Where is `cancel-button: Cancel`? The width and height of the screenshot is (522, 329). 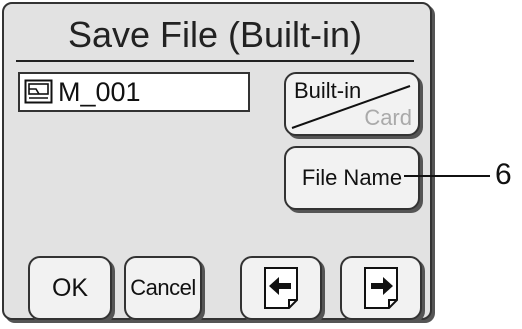
cancel-button: Cancel is located at coordinates (163, 288).